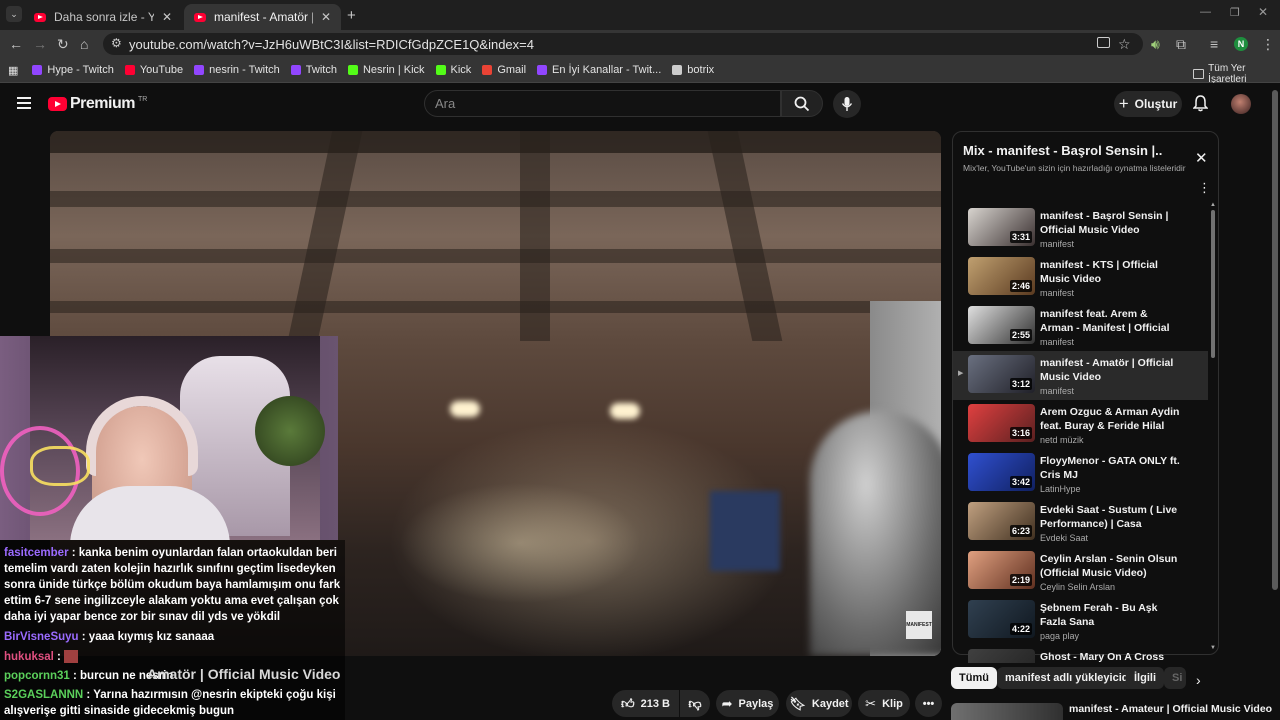 The image size is (1280, 720). Describe the element at coordinates (1235, 12) in the screenshot. I see `restore-icon: ❐` at that location.